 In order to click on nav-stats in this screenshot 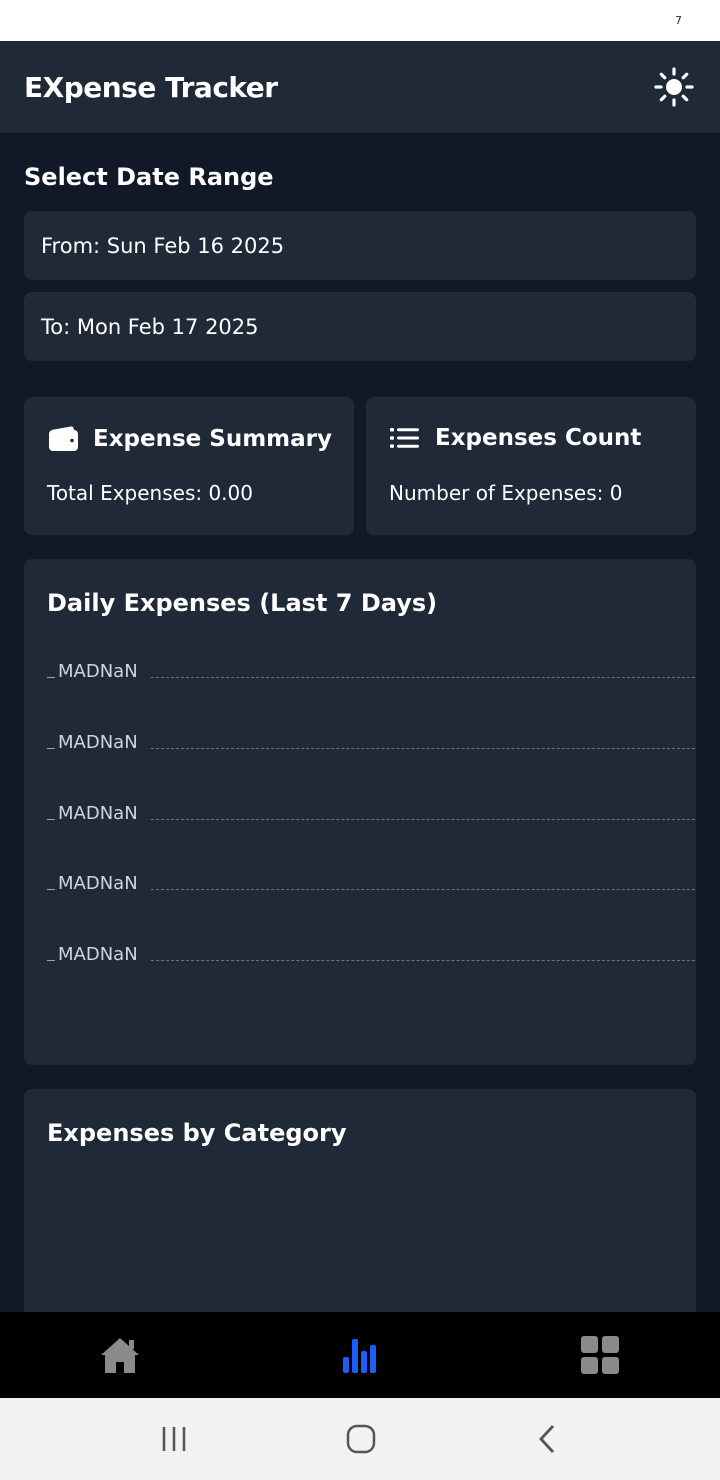, I will do `click(360, 1355)`.